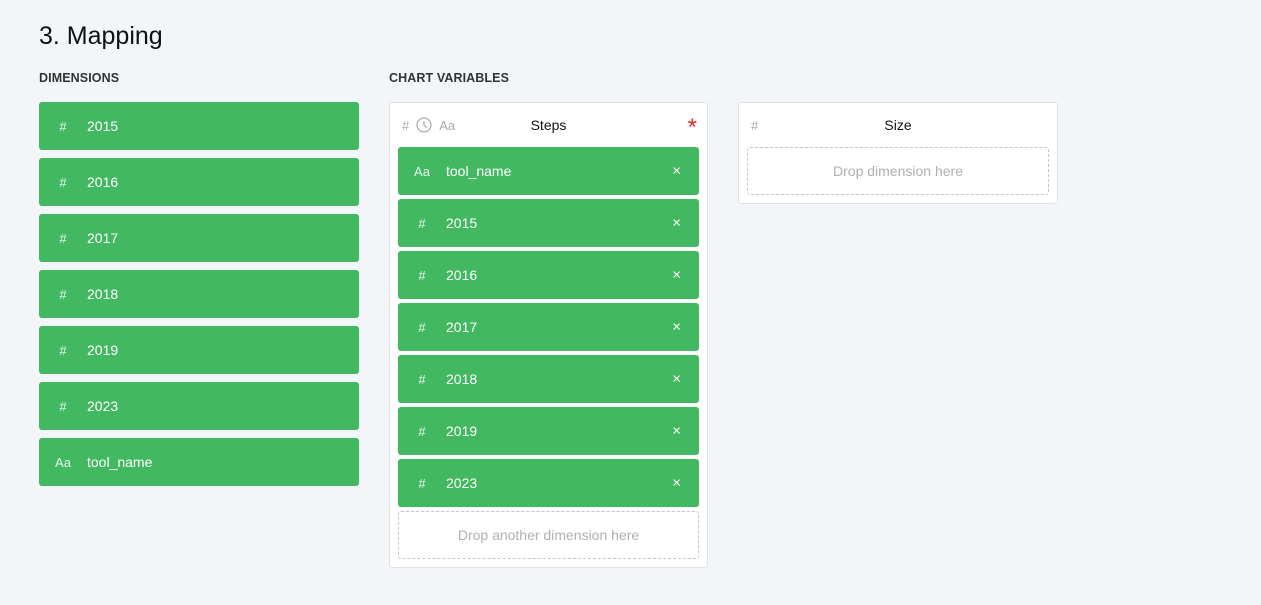  I want to click on dimension-item: # 2023, so click(199, 406).